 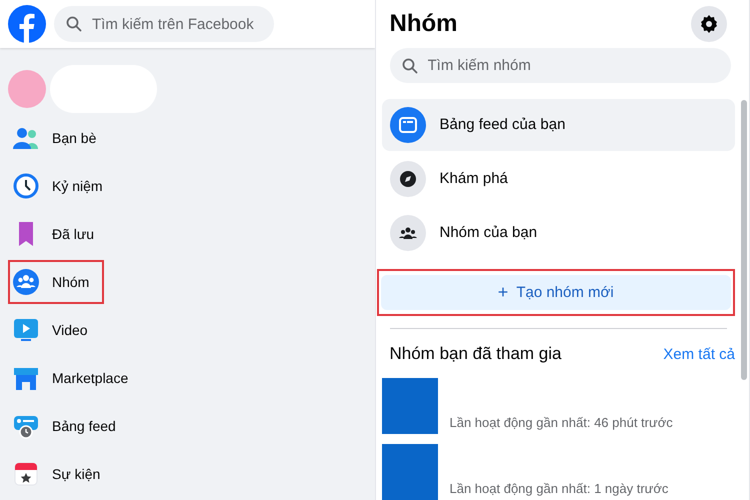 I want to click on logo-icon, so click(x=27, y=24).